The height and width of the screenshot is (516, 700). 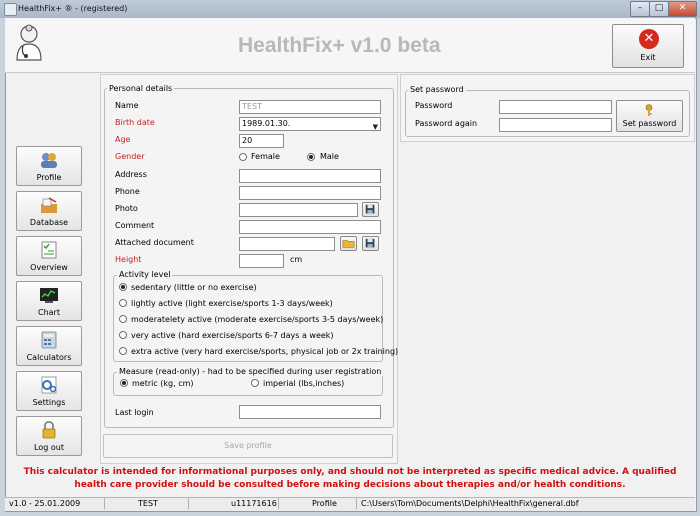 I want to click on lock-icon, so click(x=49, y=430).